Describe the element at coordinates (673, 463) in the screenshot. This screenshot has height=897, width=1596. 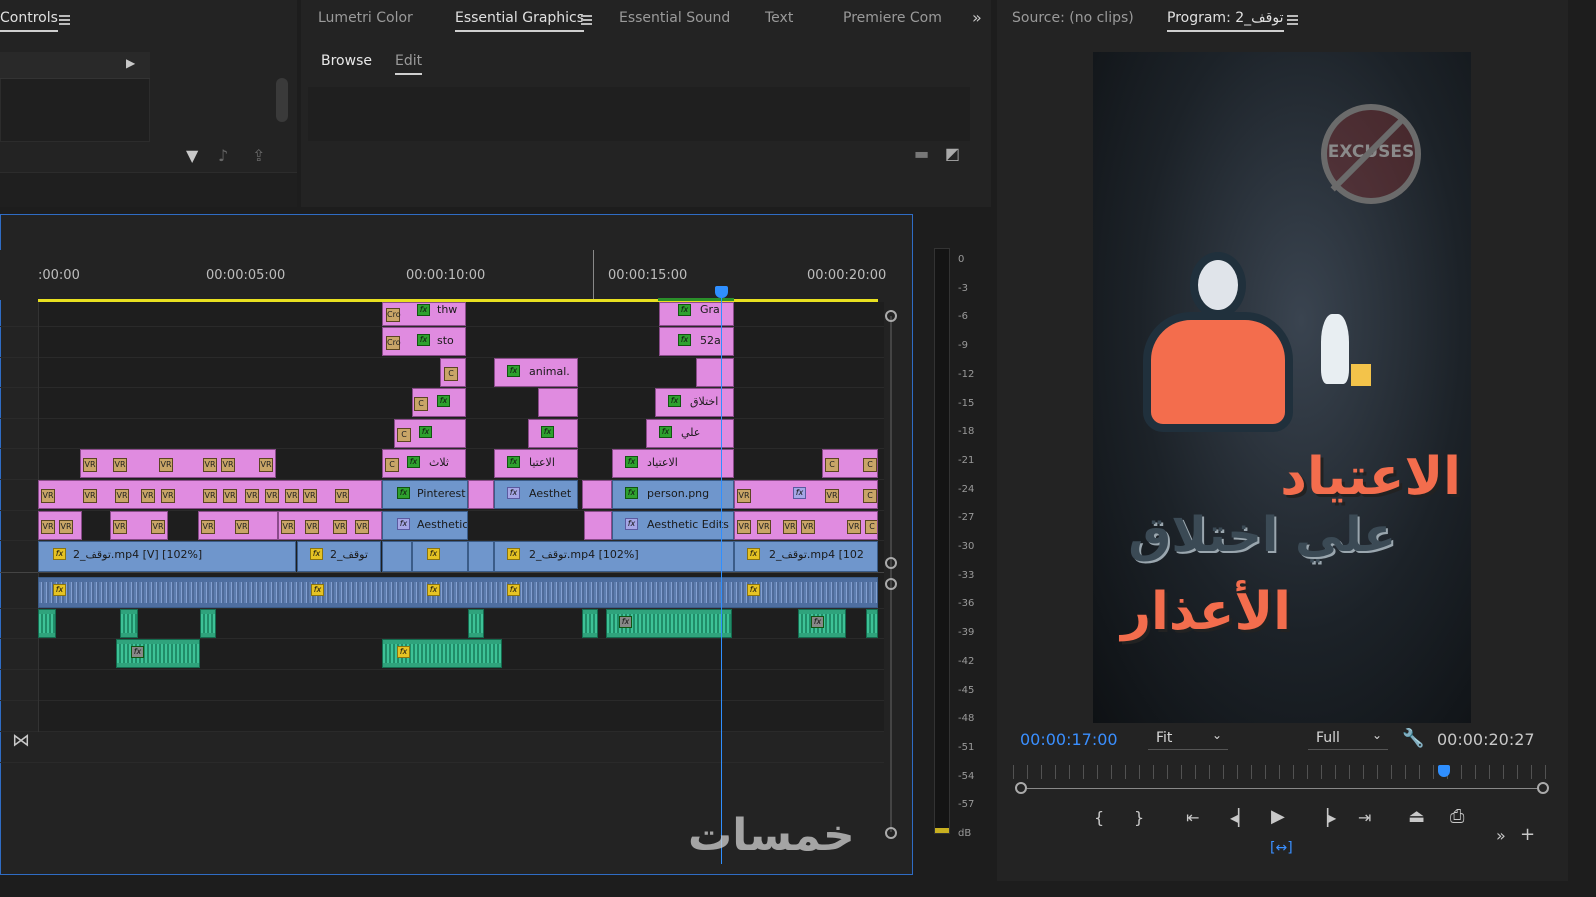
I see `timeline-clip: fx الاعتياد` at that location.